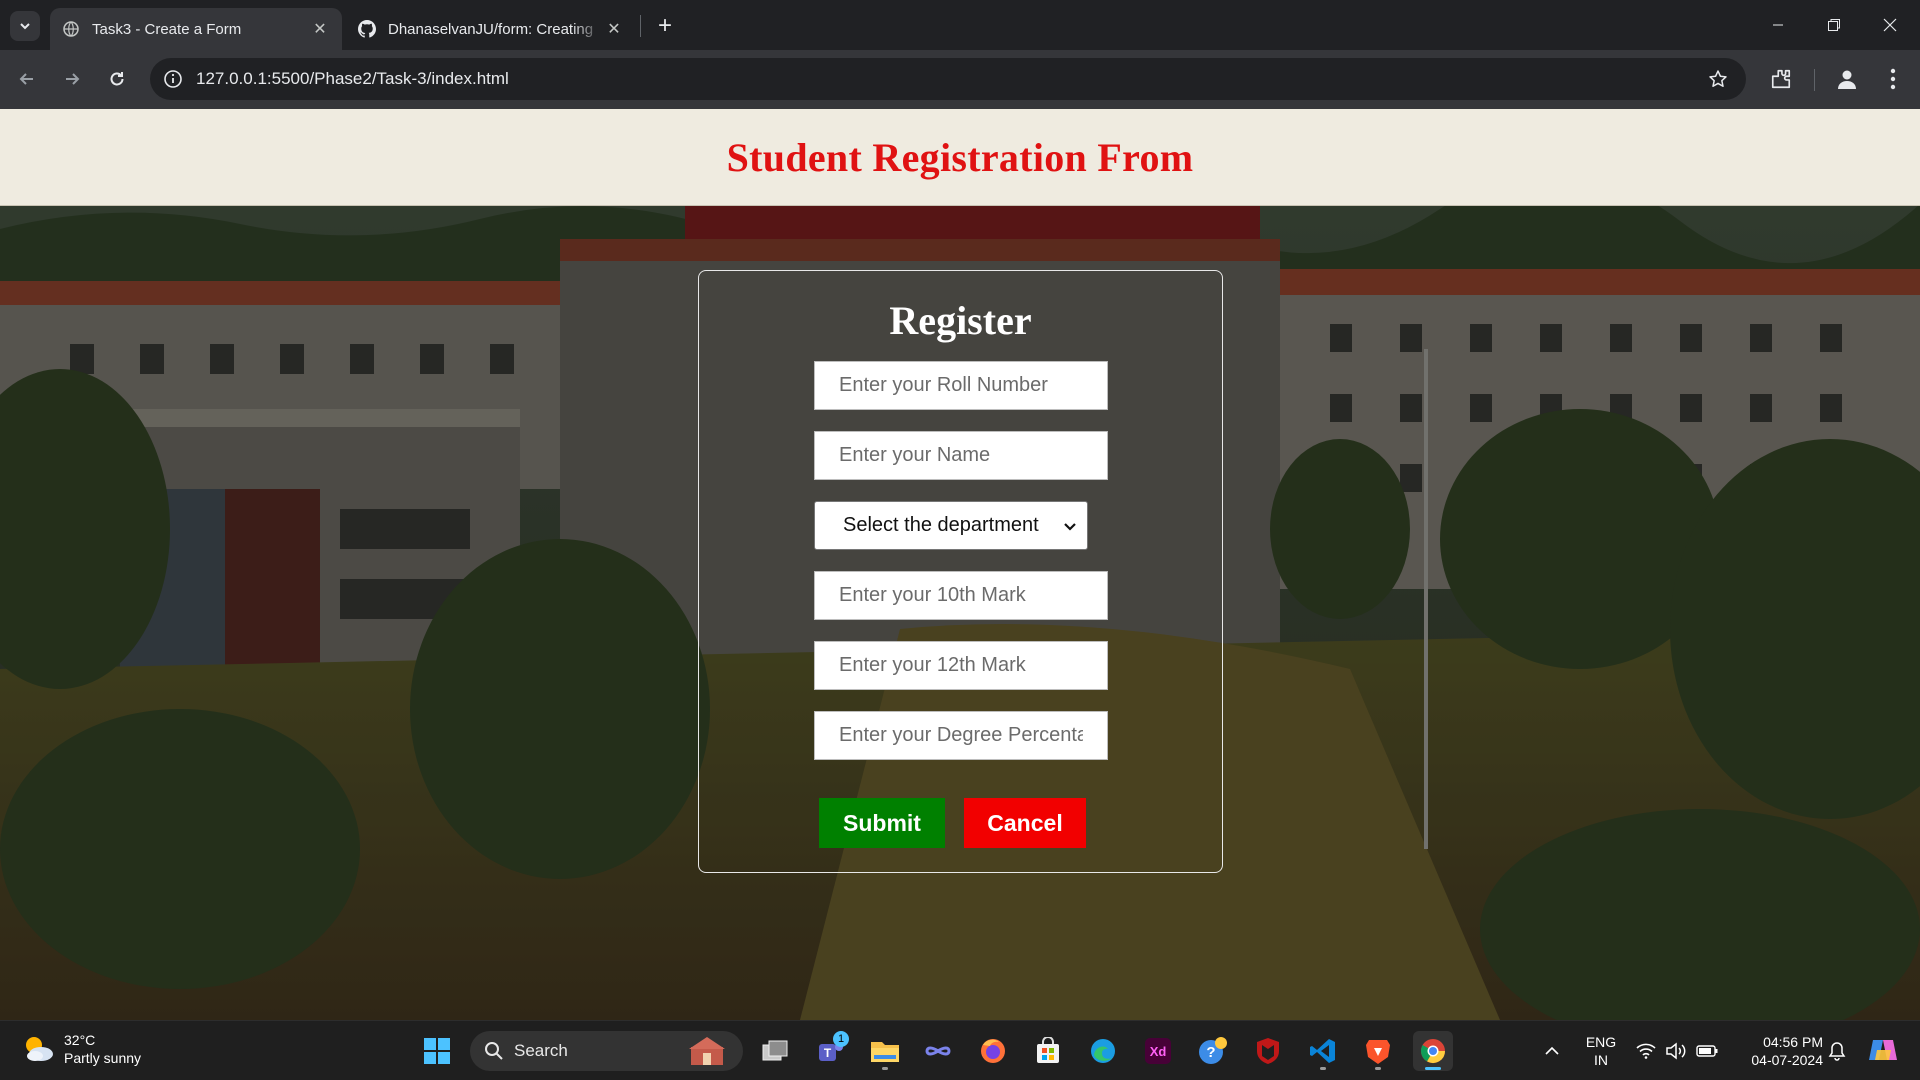 The image size is (1920, 1080). I want to click on windows-start-icon, so click(437, 1051).